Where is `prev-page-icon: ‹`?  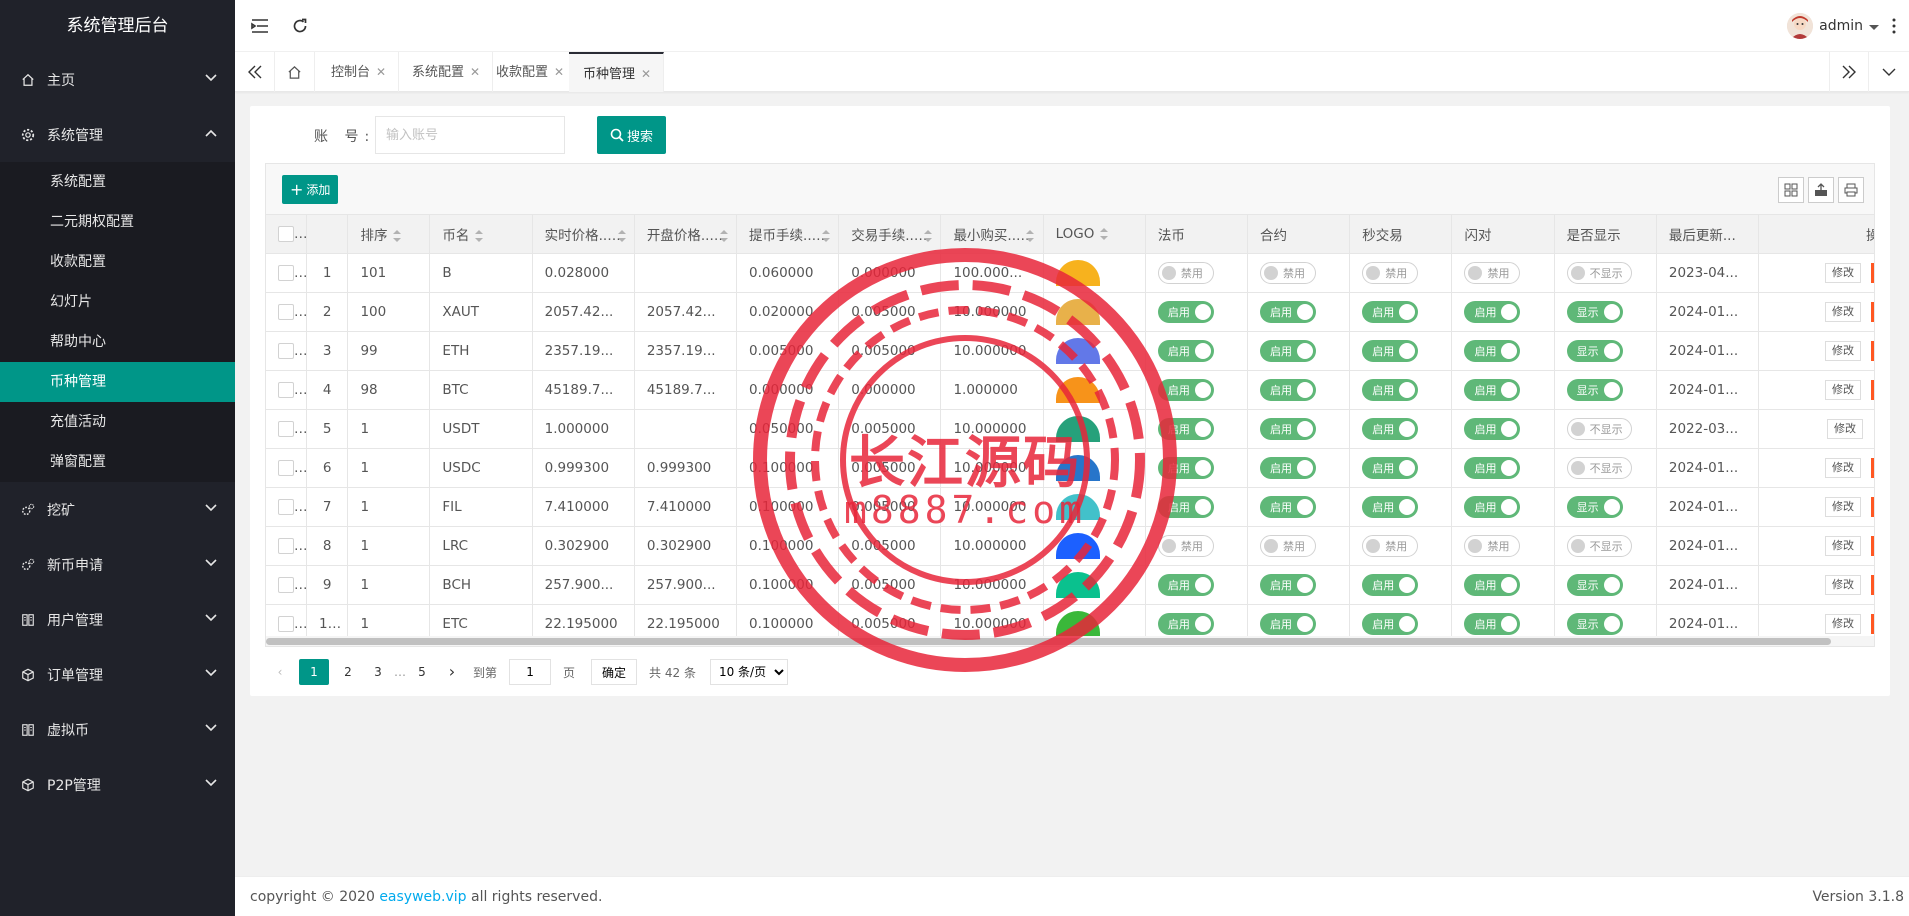 prev-page-icon: ‹ is located at coordinates (280, 672).